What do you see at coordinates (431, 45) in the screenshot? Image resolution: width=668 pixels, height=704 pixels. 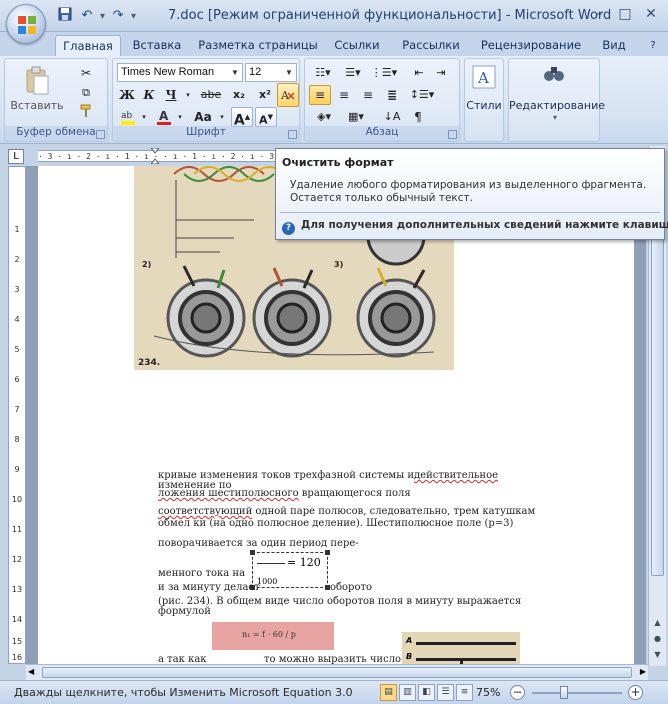 I see `tab-mailings: Рассылки` at bounding box center [431, 45].